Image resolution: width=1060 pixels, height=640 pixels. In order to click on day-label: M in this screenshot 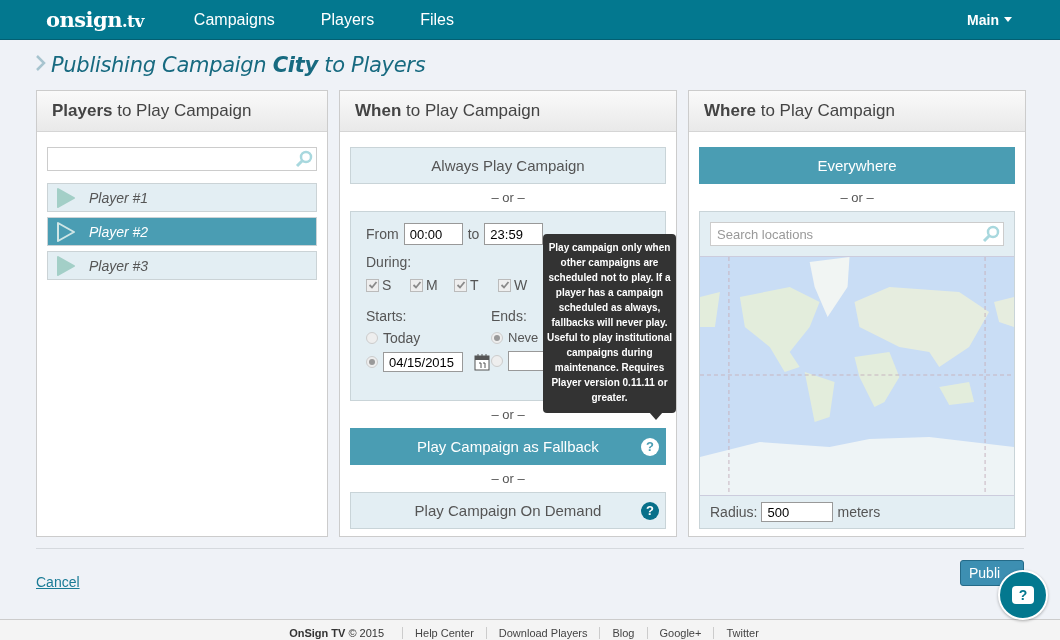, I will do `click(432, 285)`.